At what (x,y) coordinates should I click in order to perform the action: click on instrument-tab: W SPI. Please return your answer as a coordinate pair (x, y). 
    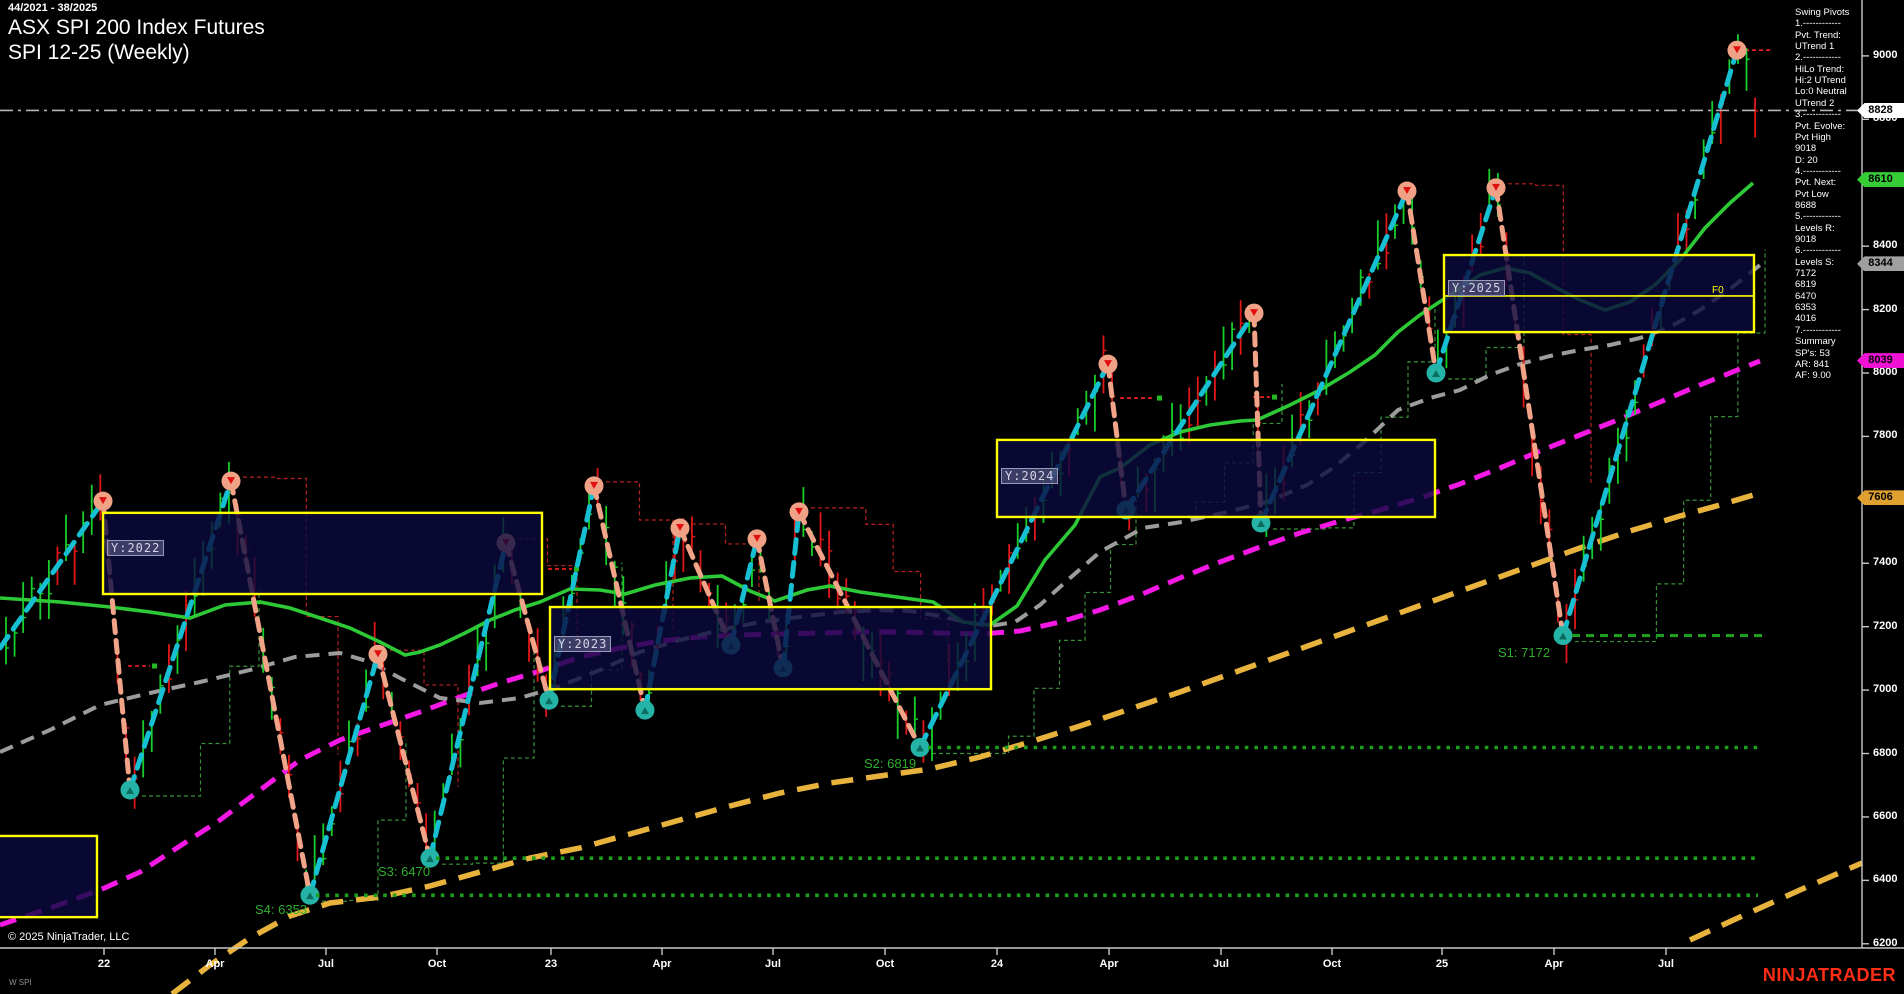
    Looking at the image, I should click on (20, 982).